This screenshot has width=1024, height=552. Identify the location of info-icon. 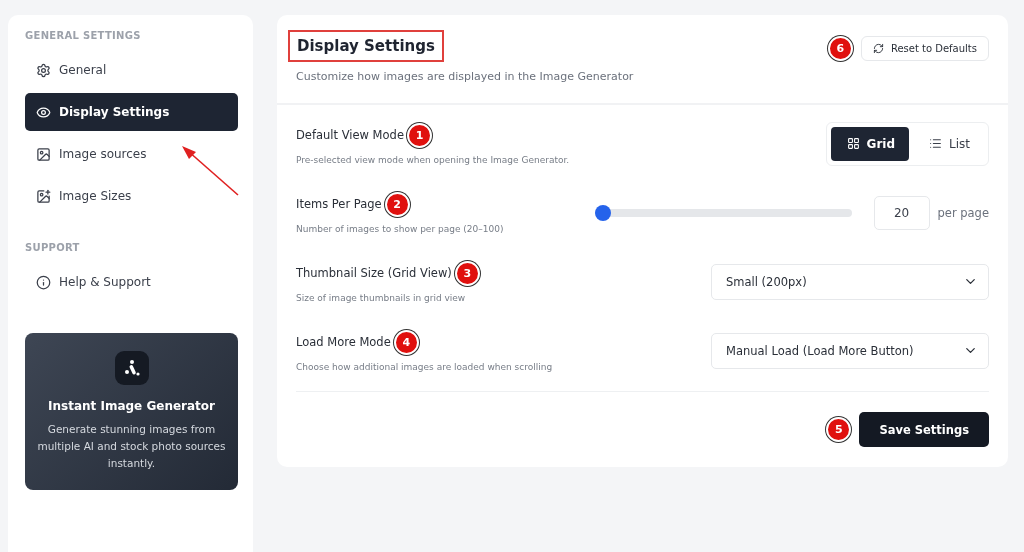
(43, 282).